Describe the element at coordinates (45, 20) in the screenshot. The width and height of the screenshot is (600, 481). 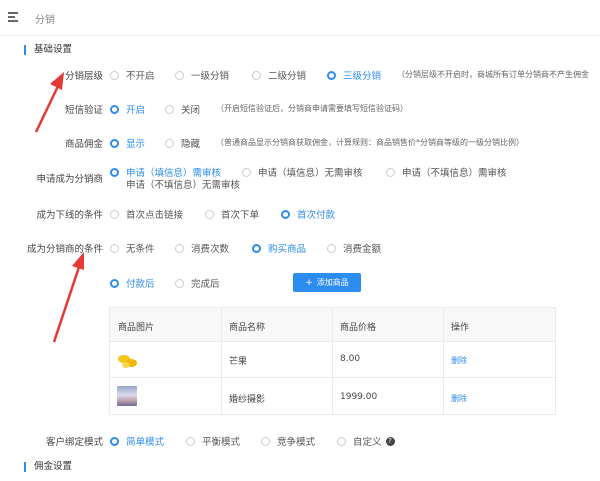
I see `page-title: 分销` at that location.